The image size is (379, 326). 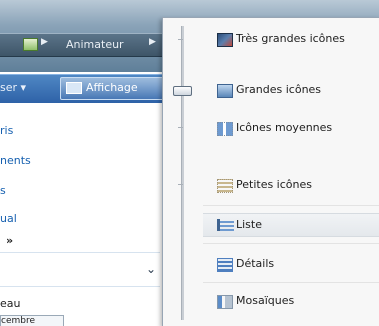 What do you see at coordinates (3, 190) in the screenshot?
I see `nav-link: s` at bounding box center [3, 190].